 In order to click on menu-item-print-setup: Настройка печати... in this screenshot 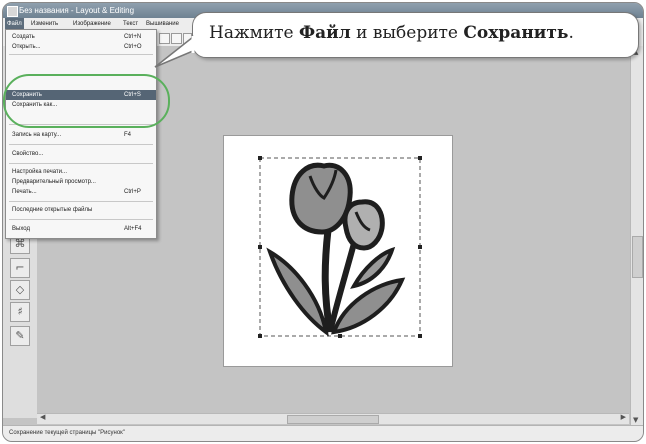, I will do `click(81, 172)`.